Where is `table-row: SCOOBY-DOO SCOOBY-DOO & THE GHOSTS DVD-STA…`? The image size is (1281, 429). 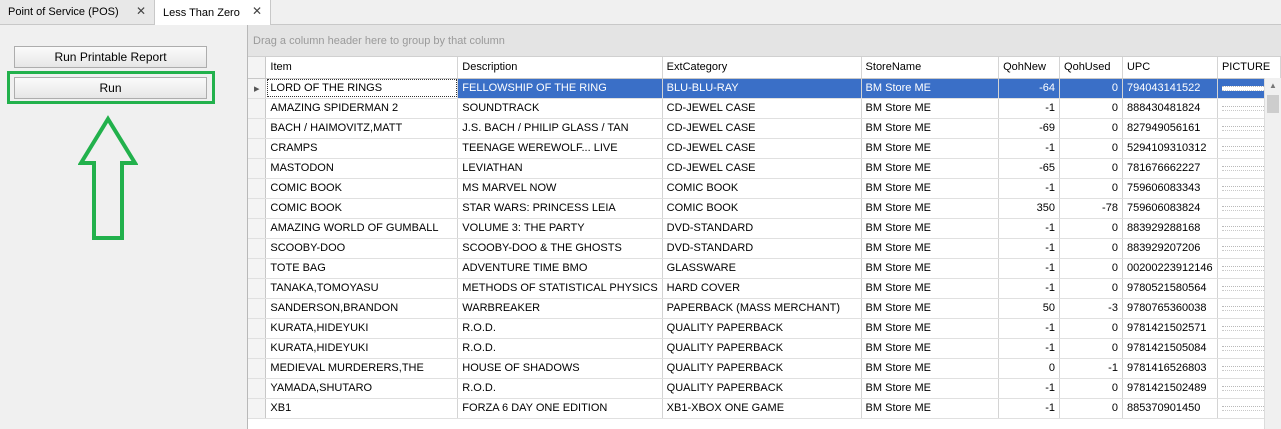
table-row: SCOOBY-DOO SCOOBY-DOO & THE GHOSTS DVD-STA… is located at coordinates (764, 248).